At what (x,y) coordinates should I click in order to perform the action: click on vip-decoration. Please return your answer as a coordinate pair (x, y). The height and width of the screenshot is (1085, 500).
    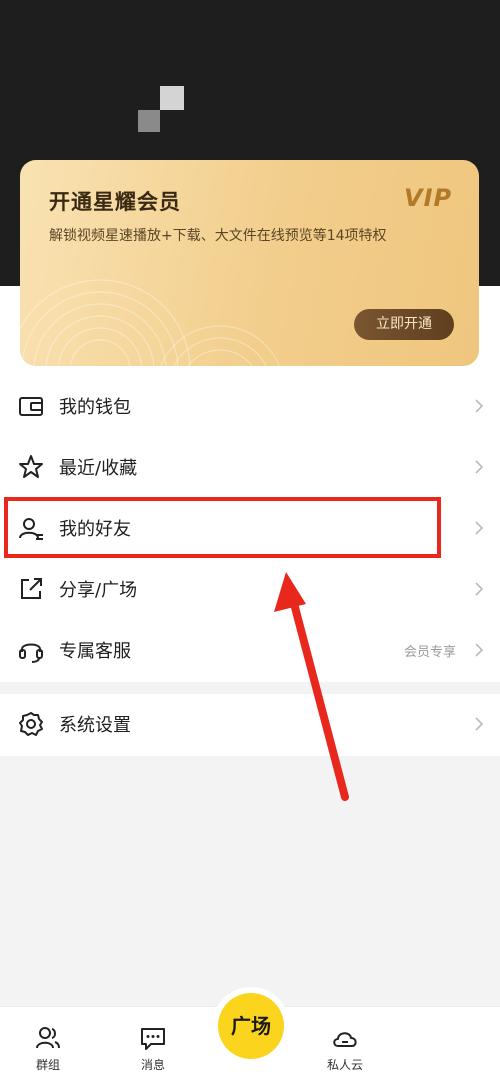
    Looking at the image, I should click on (150, 322).